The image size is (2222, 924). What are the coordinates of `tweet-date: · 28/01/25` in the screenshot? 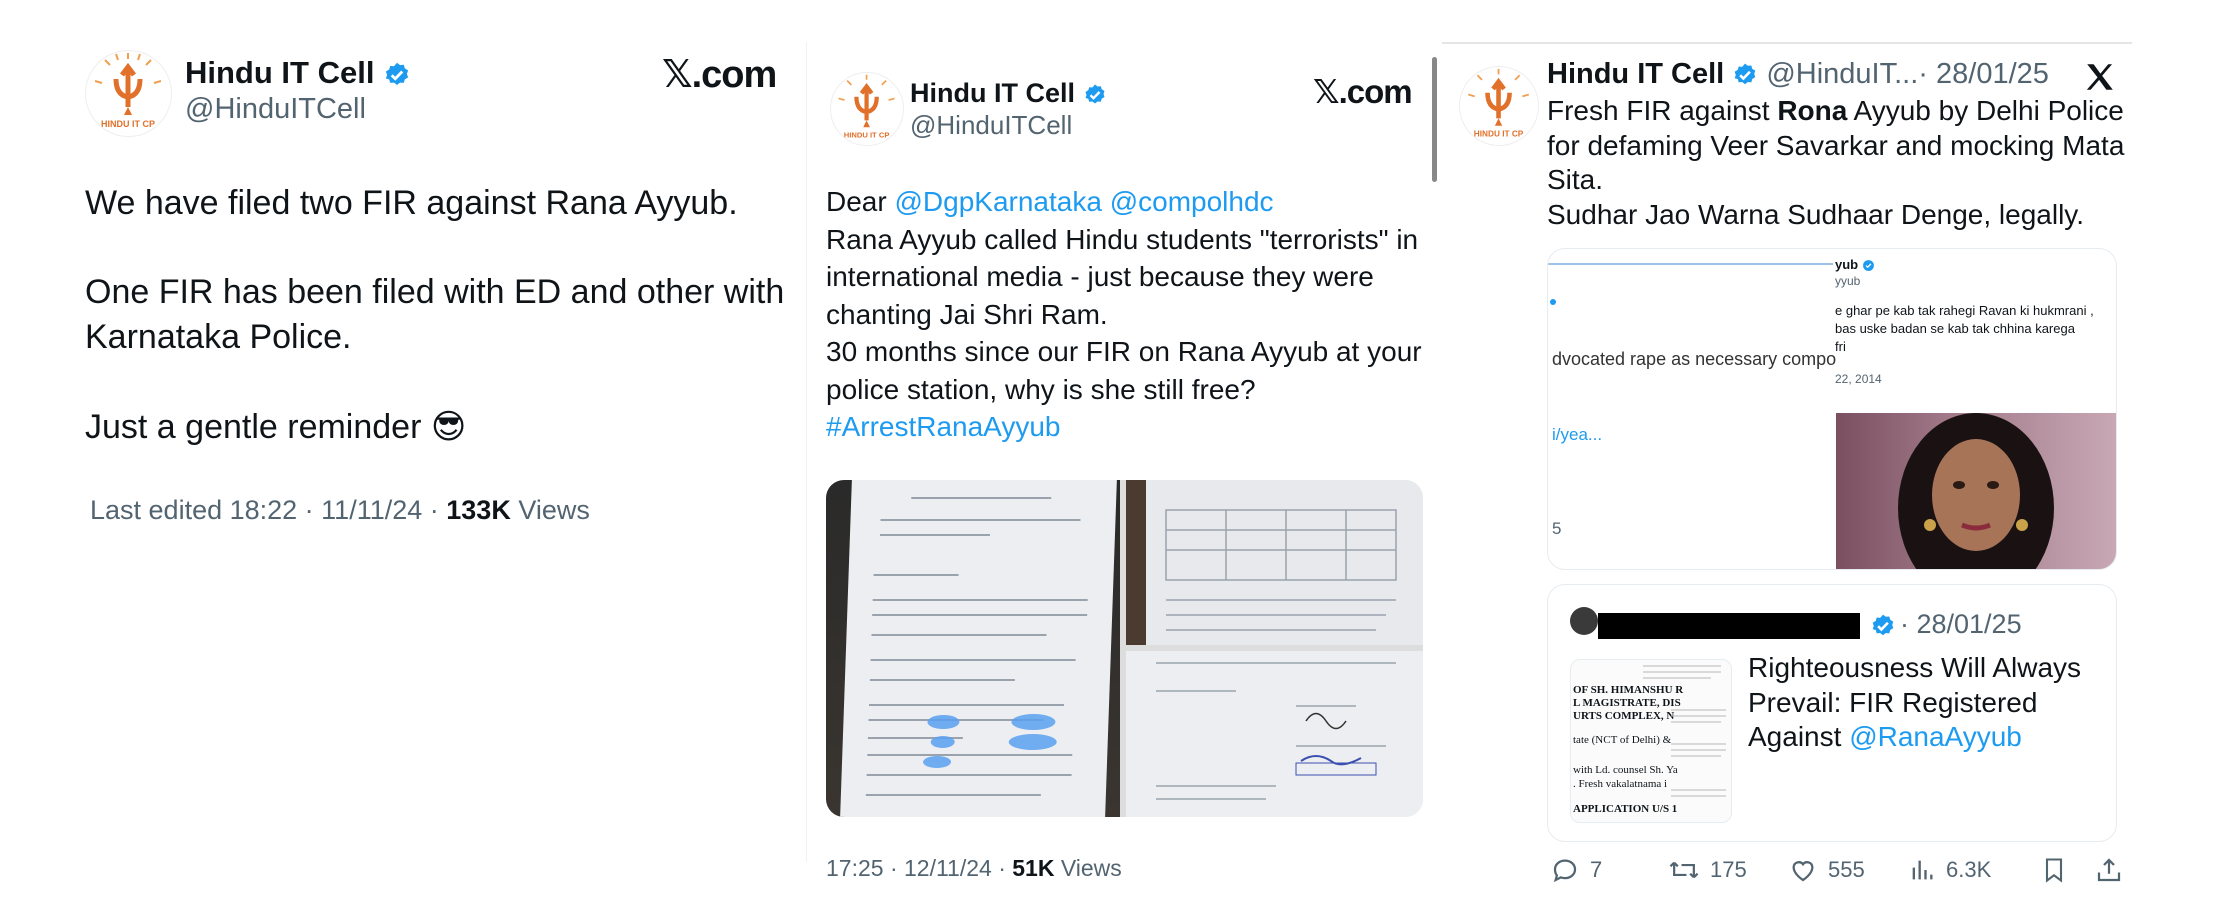 It's located at (1983, 74).